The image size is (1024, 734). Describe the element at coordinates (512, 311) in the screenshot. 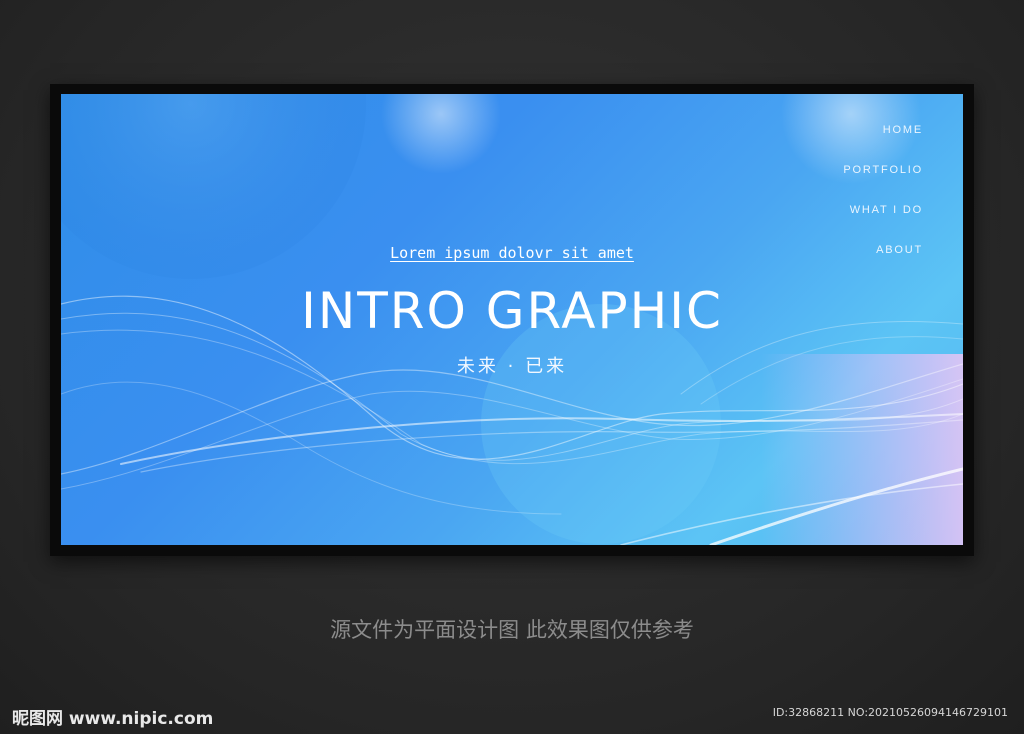

I see `hero-title: INTRO GRAPHIC` at that location.